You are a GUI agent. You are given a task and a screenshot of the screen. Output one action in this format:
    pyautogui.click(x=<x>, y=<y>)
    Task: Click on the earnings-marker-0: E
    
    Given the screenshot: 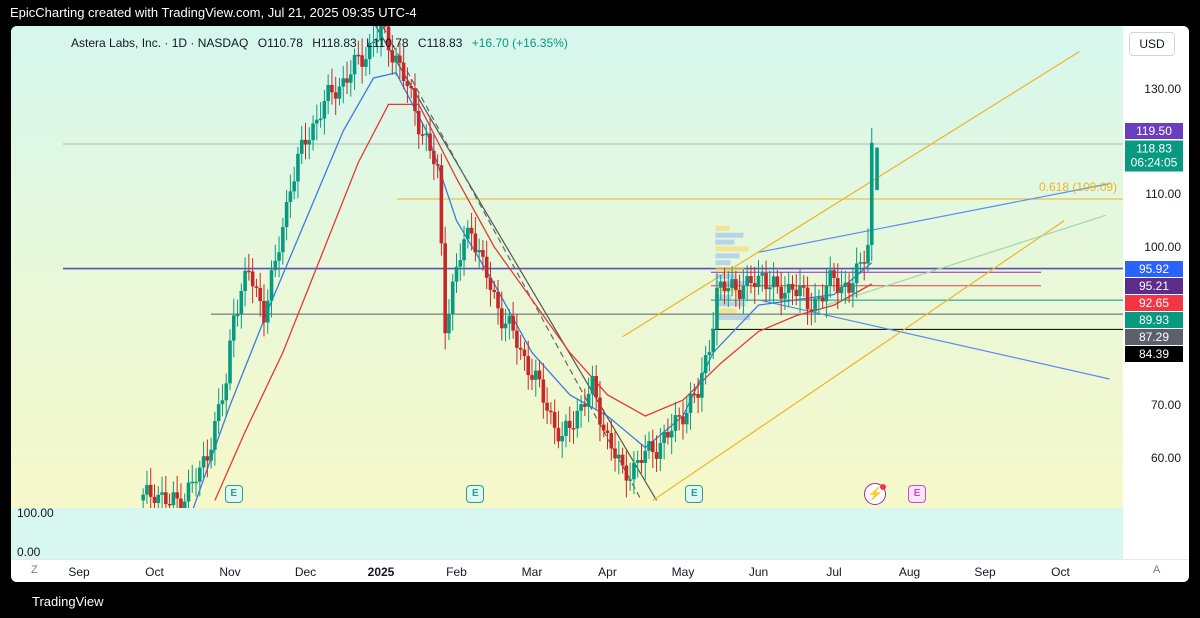 What is the action you would take?
    pyautogui.click(x=233, y=494)
    